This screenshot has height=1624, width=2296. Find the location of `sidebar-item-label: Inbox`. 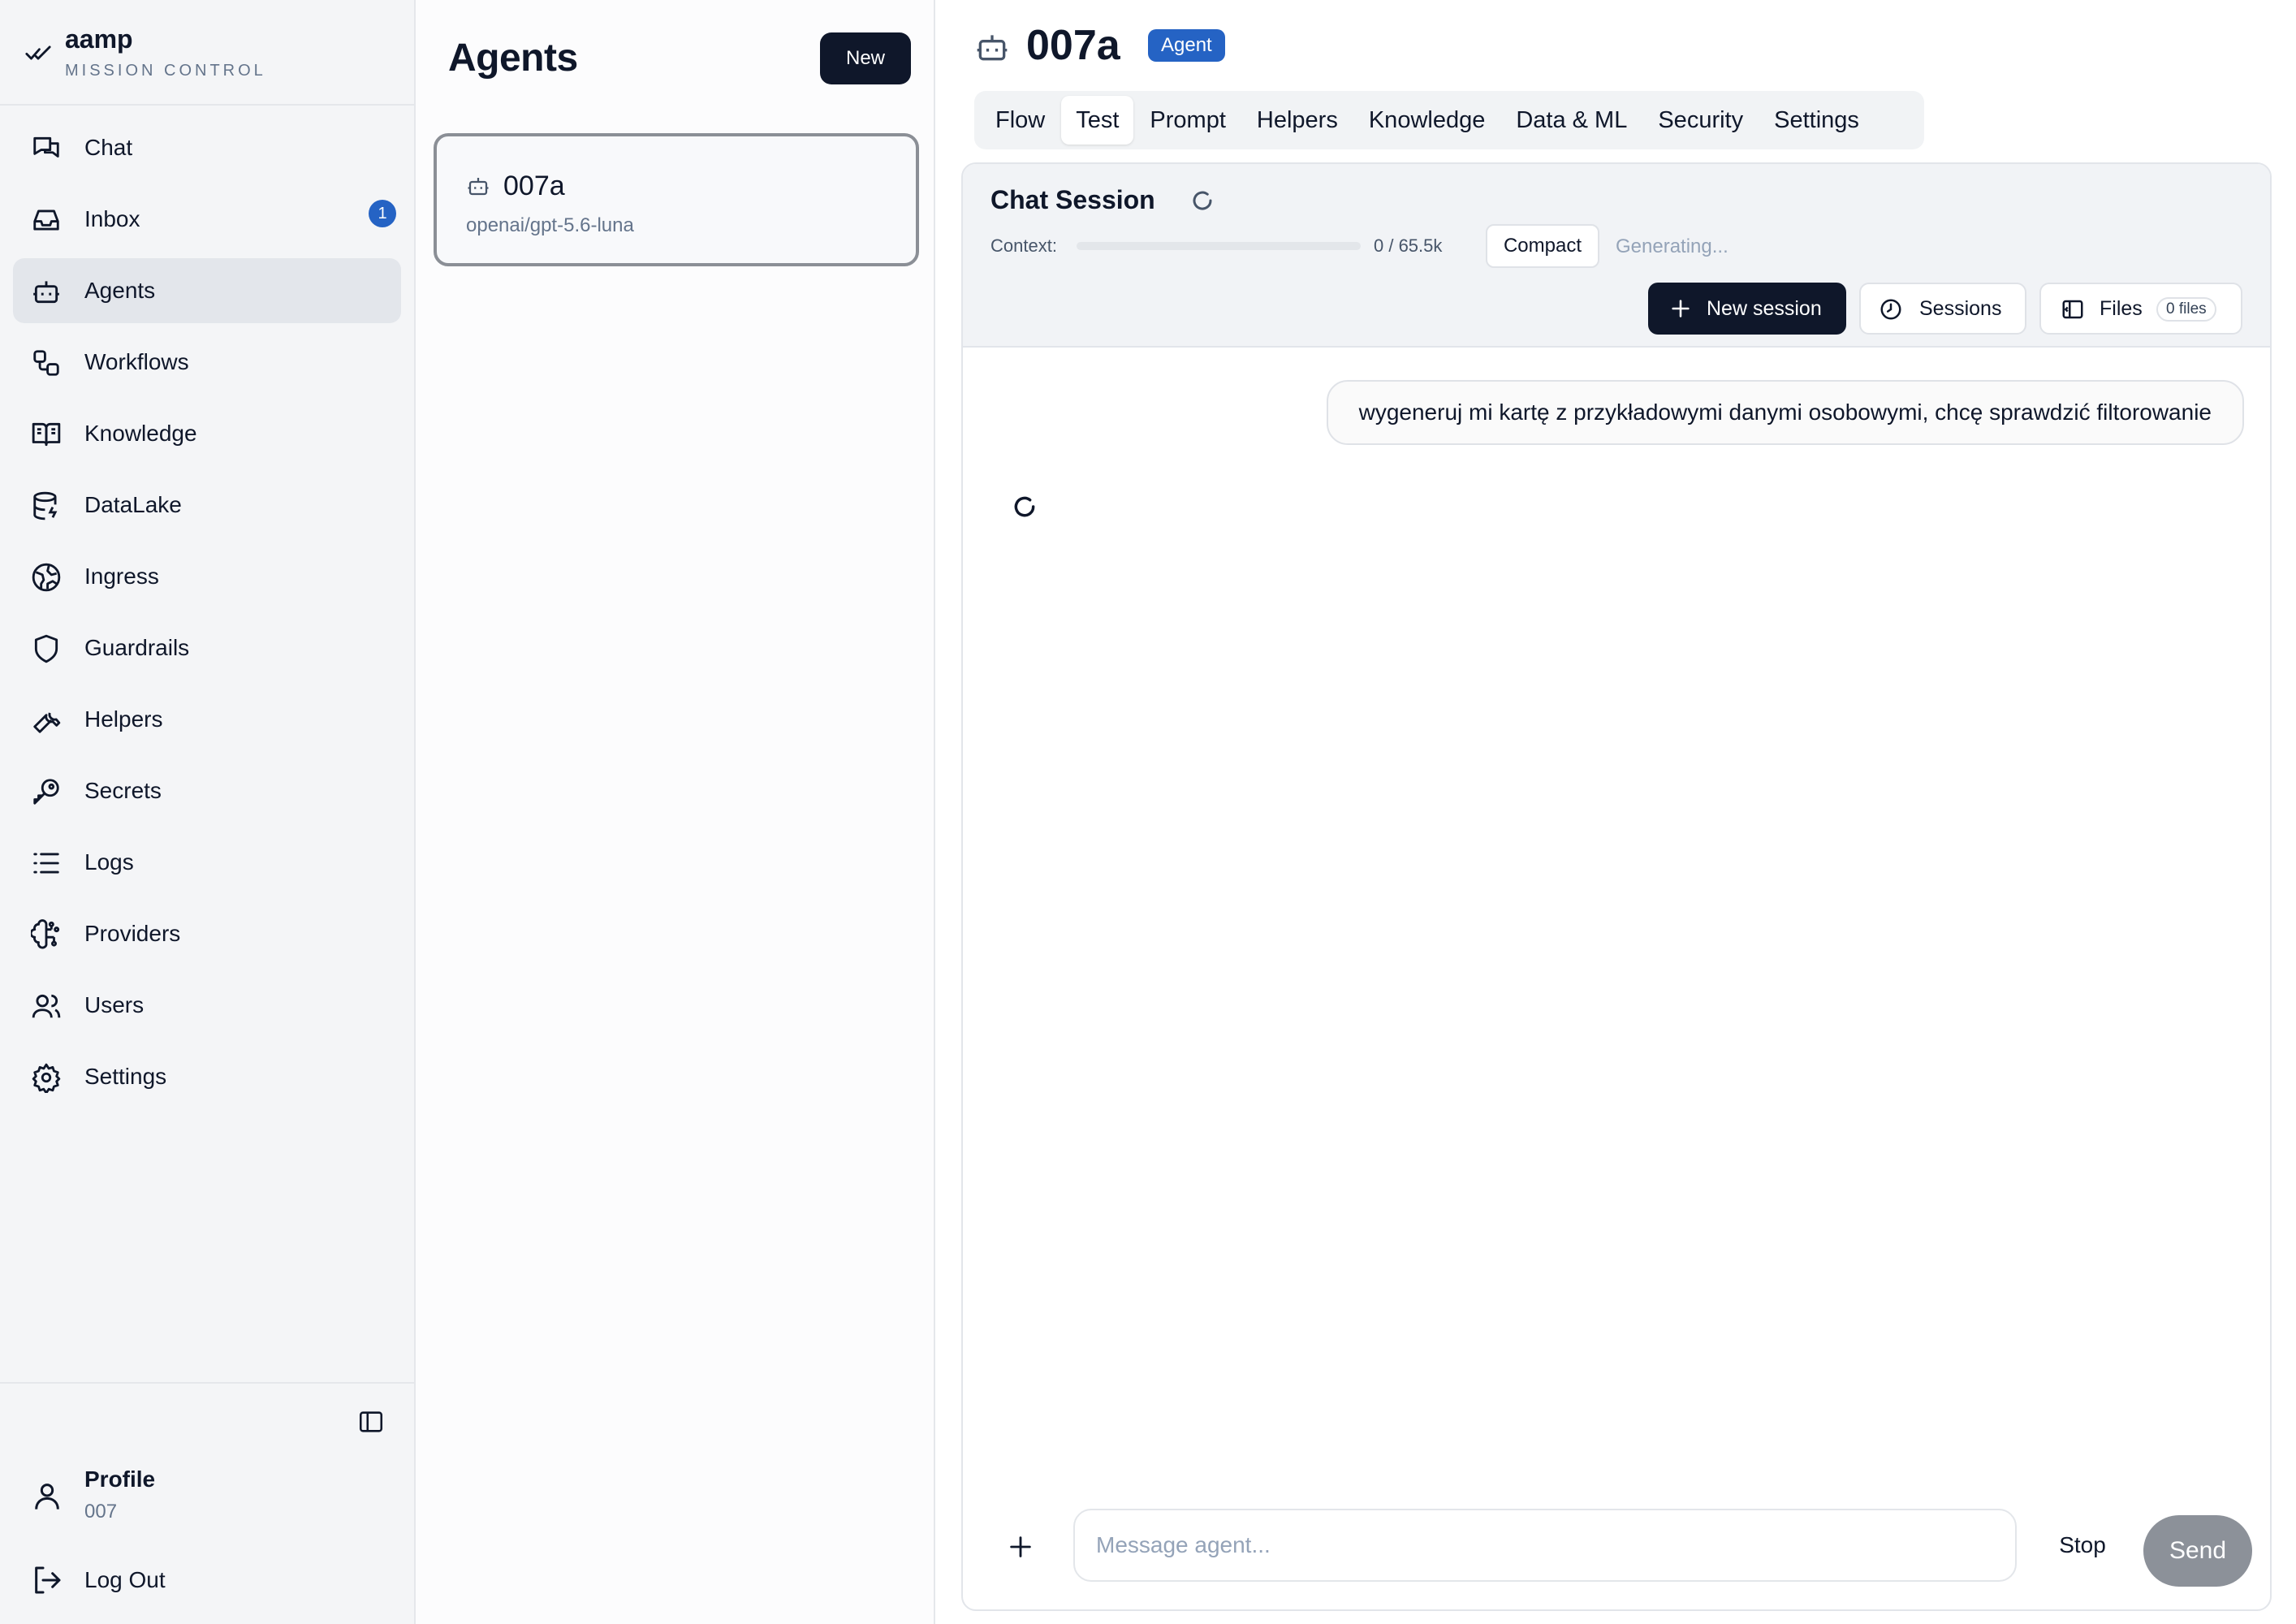

sidebar-item-label: Inbox is located at coordinates (112, 218).